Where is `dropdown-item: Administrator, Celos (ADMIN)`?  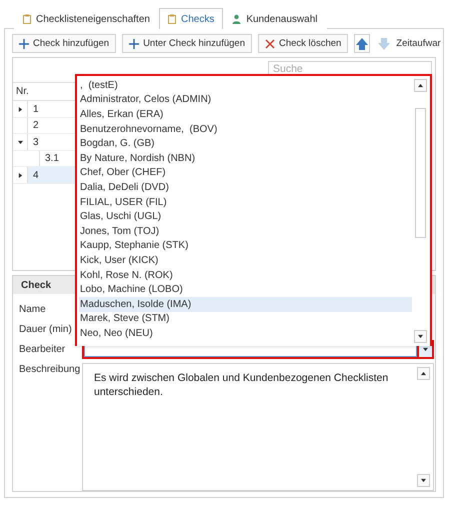 dropdown-item: Administrator, Celos (ADMIN) is located at coordinates (245, 100).